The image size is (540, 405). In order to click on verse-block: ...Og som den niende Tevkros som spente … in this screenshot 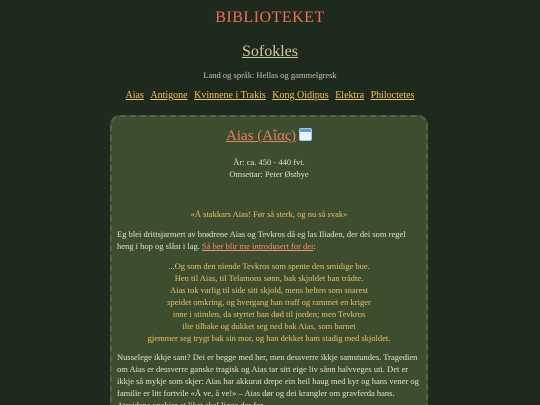, I will do `click(269, 302)`.